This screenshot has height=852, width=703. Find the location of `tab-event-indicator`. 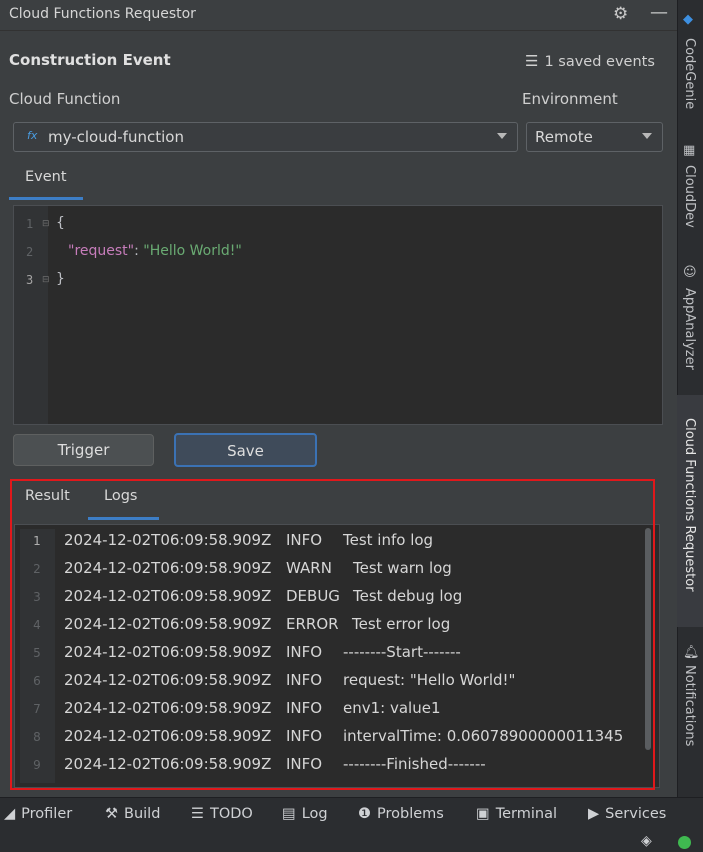

tab-event-indicator is located at coordinates (46, 198).